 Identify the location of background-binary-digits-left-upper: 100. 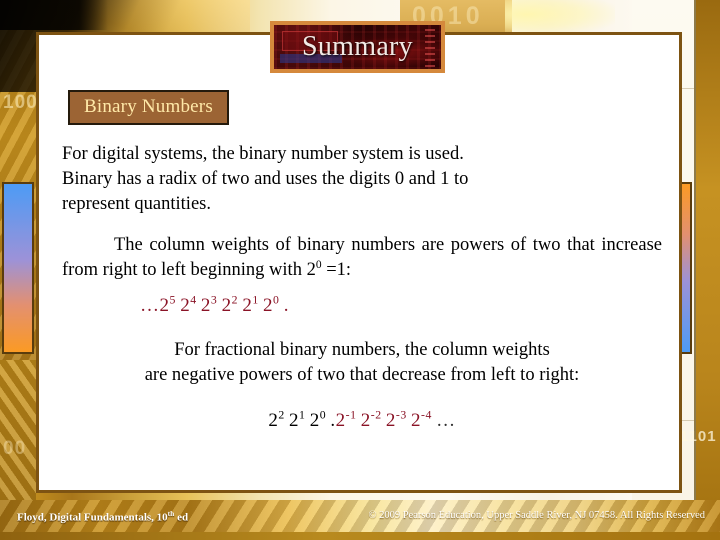
(20, 102).